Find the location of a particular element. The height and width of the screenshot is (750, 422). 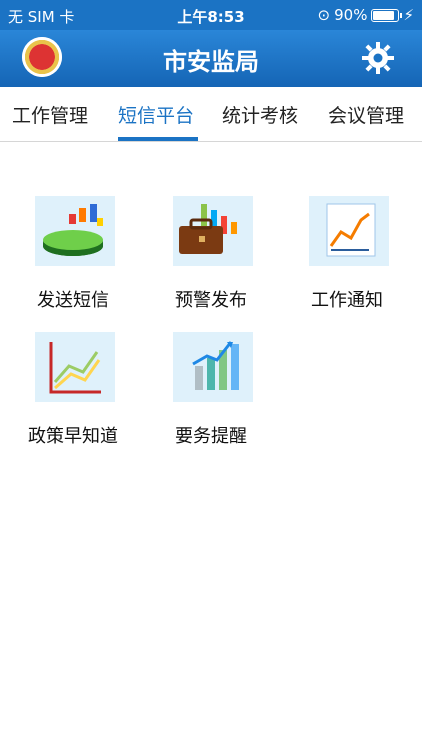

nav-bar: 市安监局 is located at coordinates (211, 58).